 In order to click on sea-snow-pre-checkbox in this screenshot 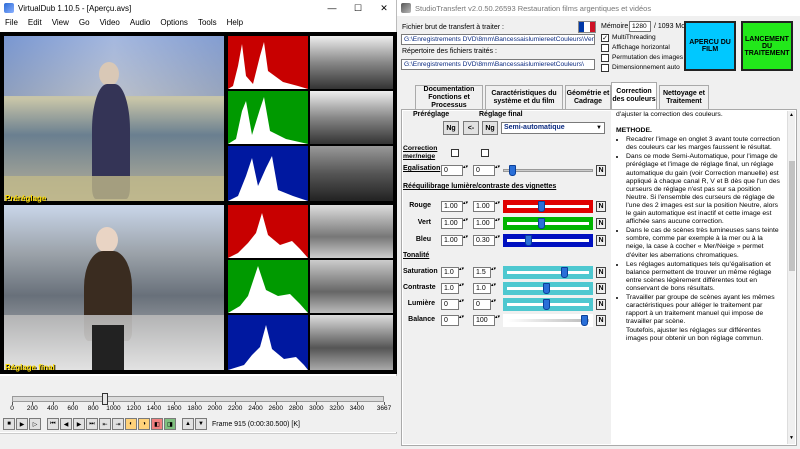, I will do `click(455, 153)`.